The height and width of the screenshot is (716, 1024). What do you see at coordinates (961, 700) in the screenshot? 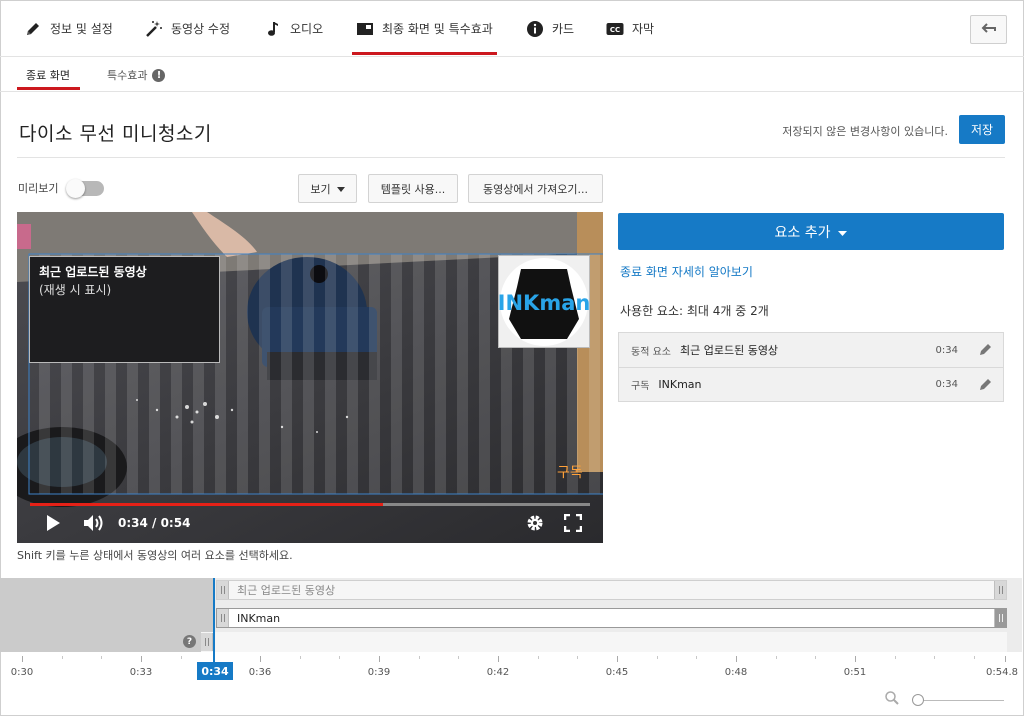
I see `zoom-slider` at bounding box center [961, 700].